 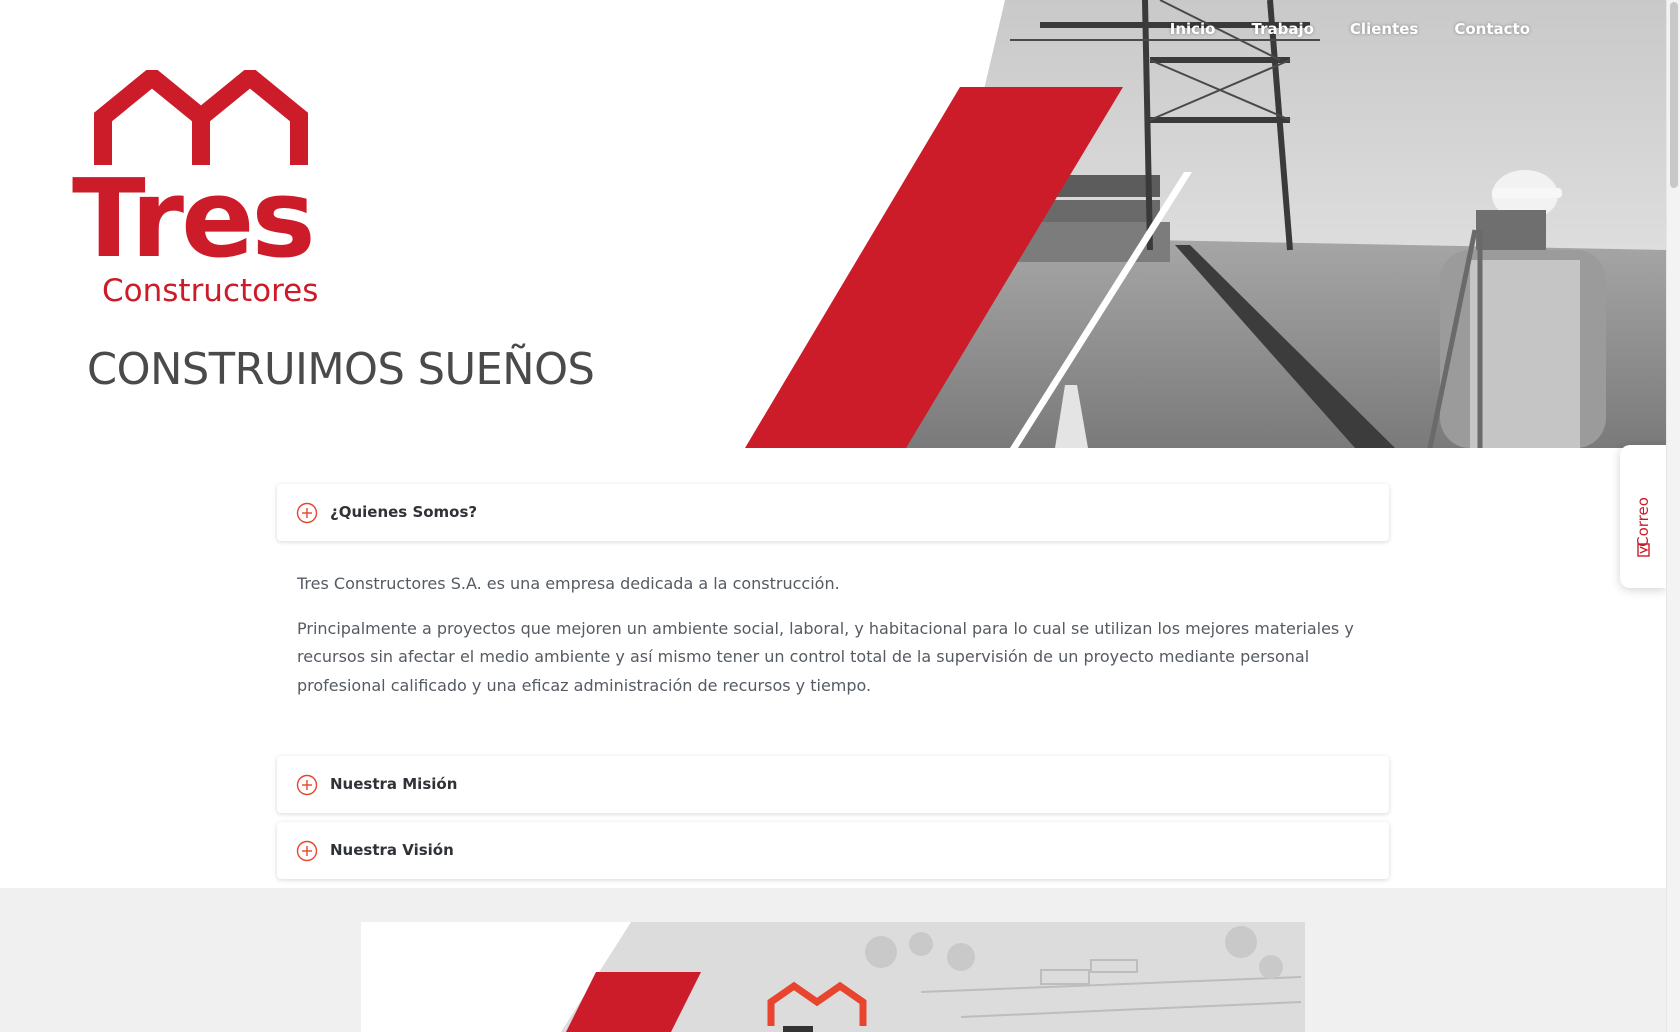 What do you see at coordinates (1492, 29) in the screenshot?
I see `nav-contacto: Contacto` at bounding box center [1492, 29].